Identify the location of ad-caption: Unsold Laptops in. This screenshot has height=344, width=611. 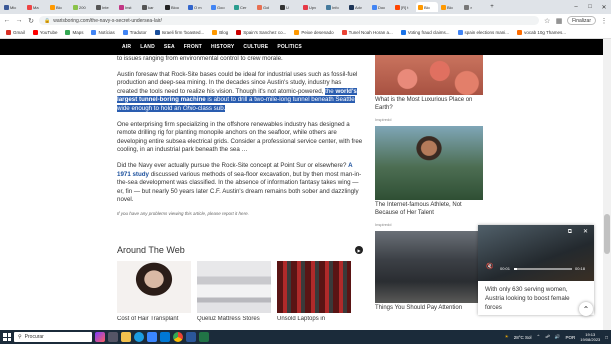
(301, 319).